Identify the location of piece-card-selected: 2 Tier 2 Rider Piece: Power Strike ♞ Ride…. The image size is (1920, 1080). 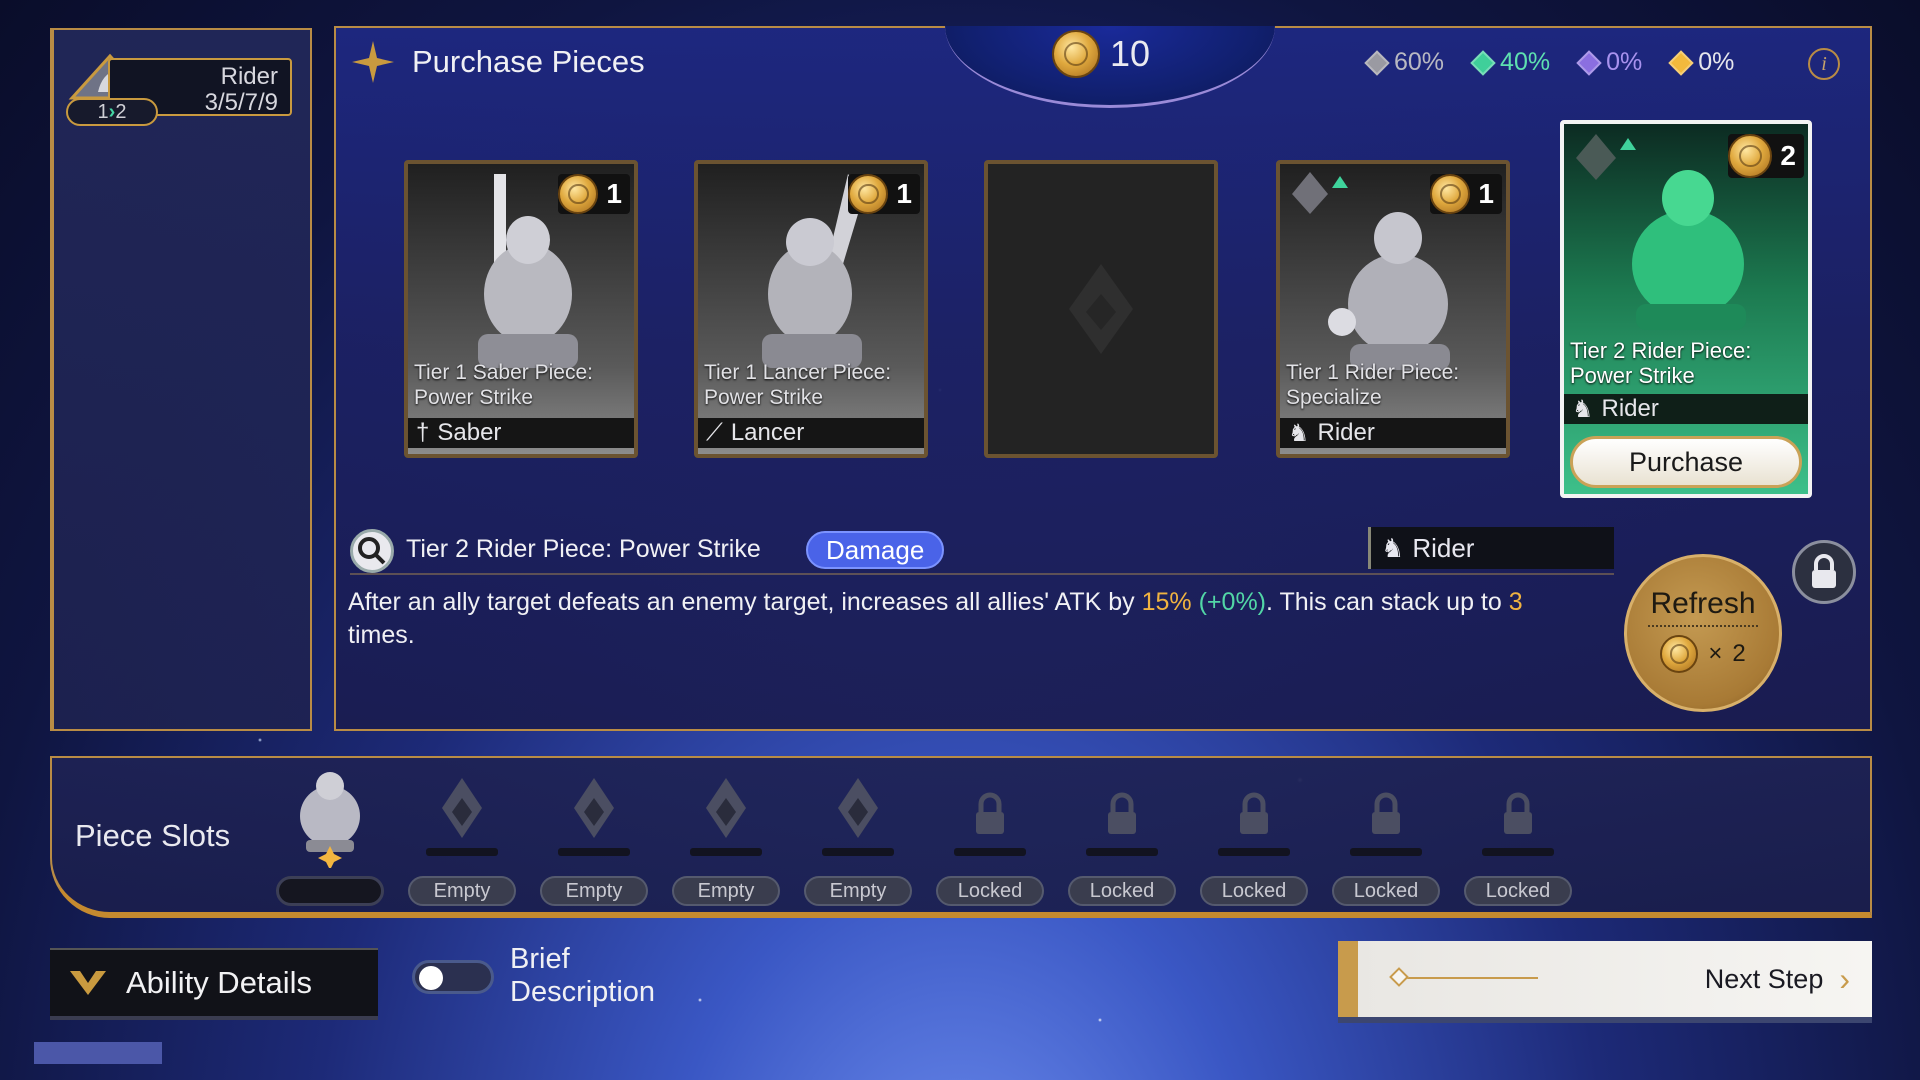
(1686, 309).